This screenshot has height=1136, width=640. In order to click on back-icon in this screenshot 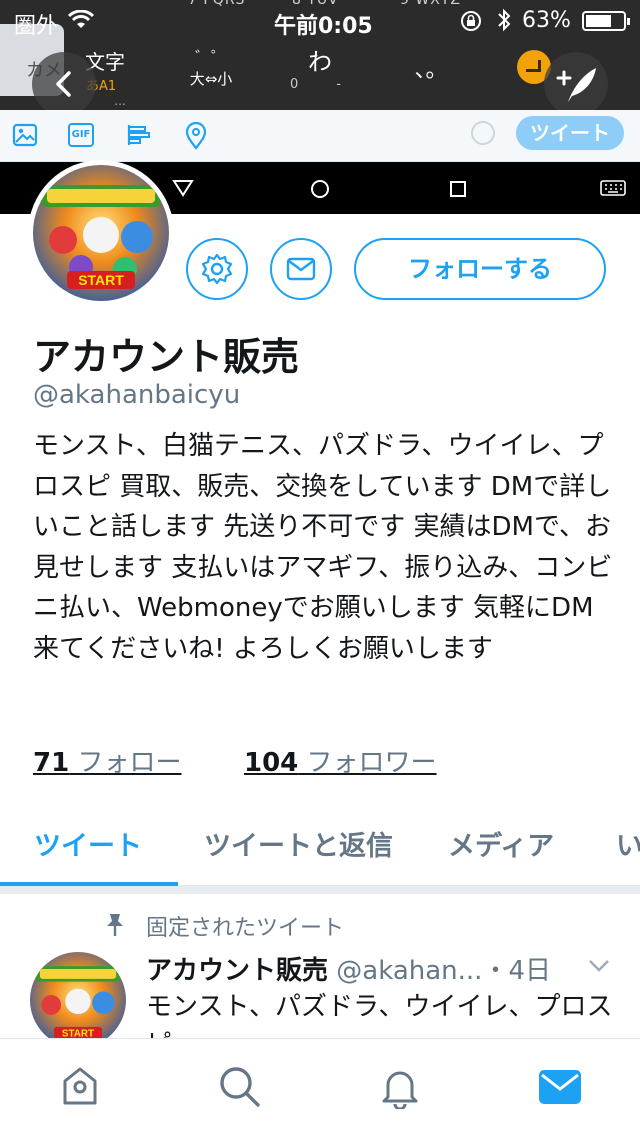, I will do `click(63, 84)`.